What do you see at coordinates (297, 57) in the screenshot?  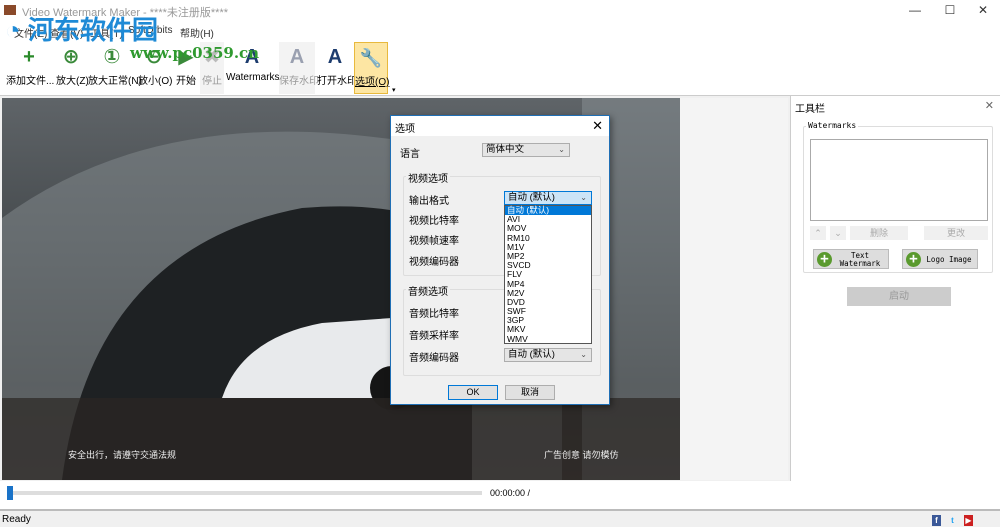 I see `save-watermark-icon: A` at bounding box center [297, 57].